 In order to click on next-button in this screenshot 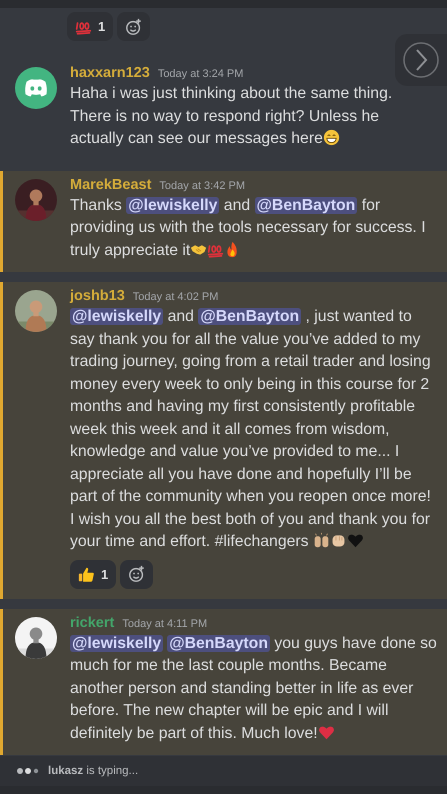, I will do `click(421, 60)`.